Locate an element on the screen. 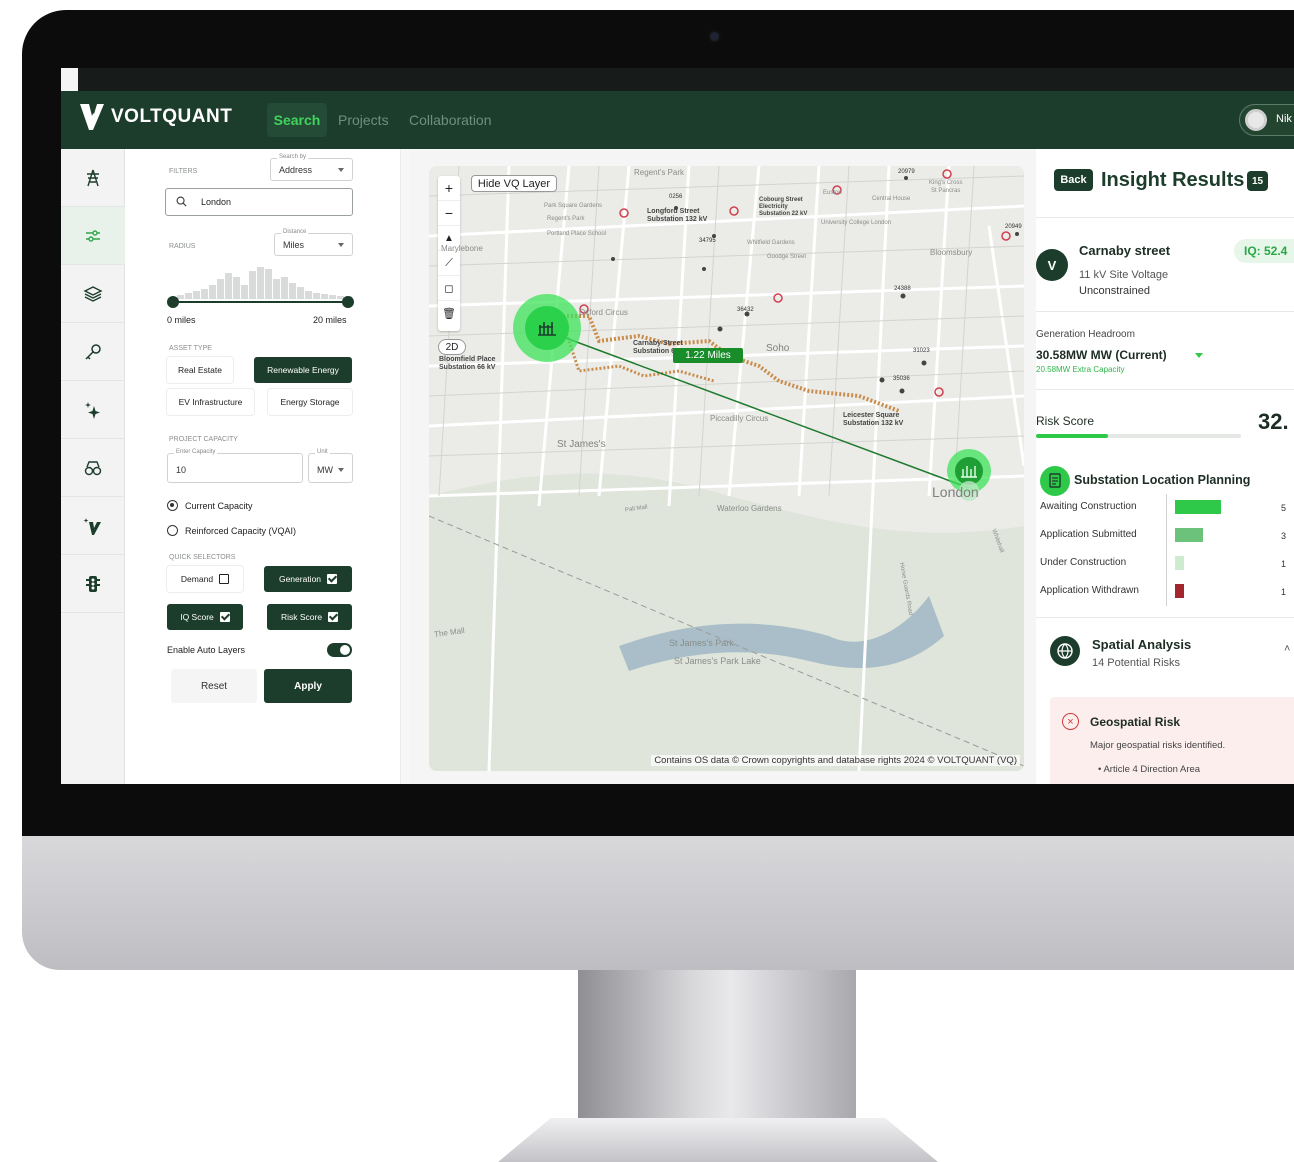 The image size is (1294, 1162). nav-search-tab: Search is located at coordinates (297, 120).